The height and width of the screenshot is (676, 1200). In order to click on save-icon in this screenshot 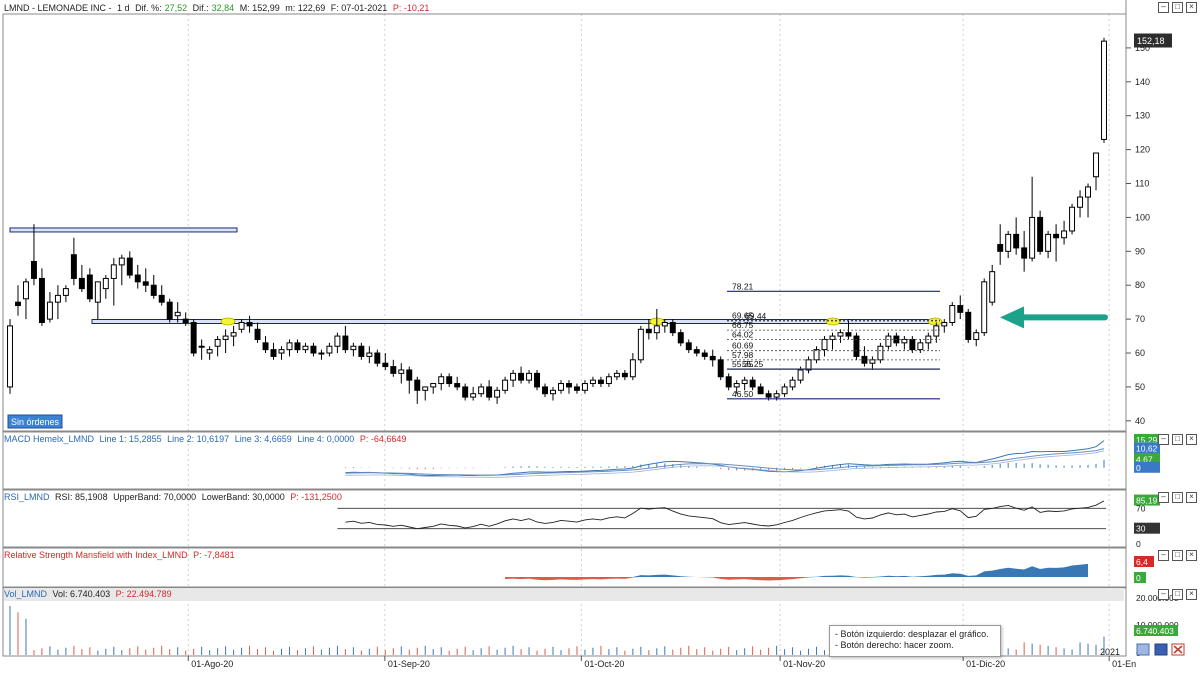, I will do `click(1161, 649)`.